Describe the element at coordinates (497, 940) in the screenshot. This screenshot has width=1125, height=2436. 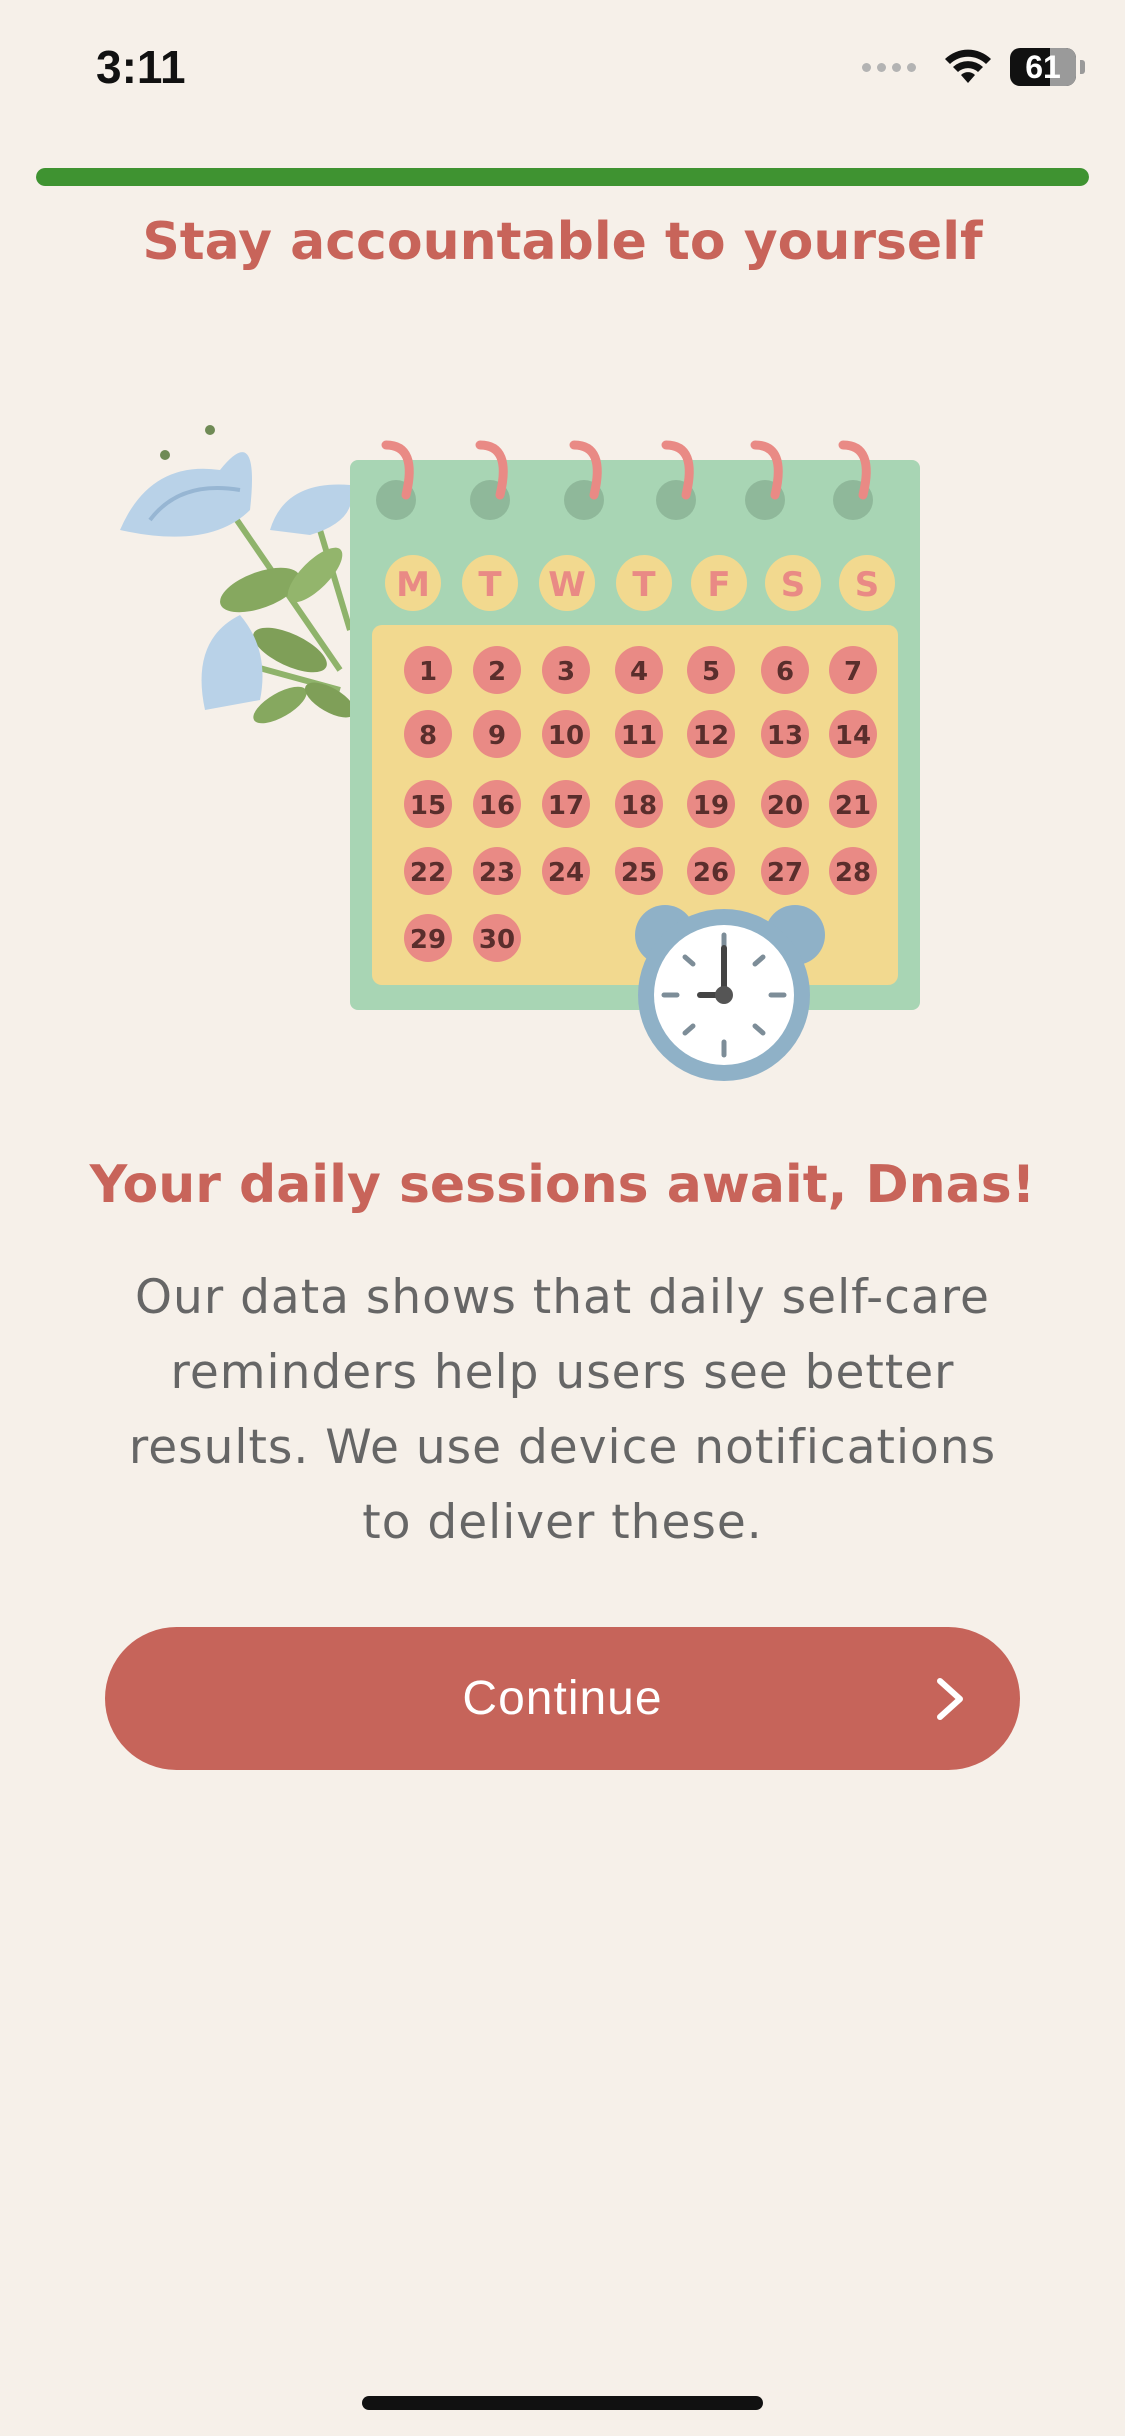
I see `calendar-day-number: 30` at that location.